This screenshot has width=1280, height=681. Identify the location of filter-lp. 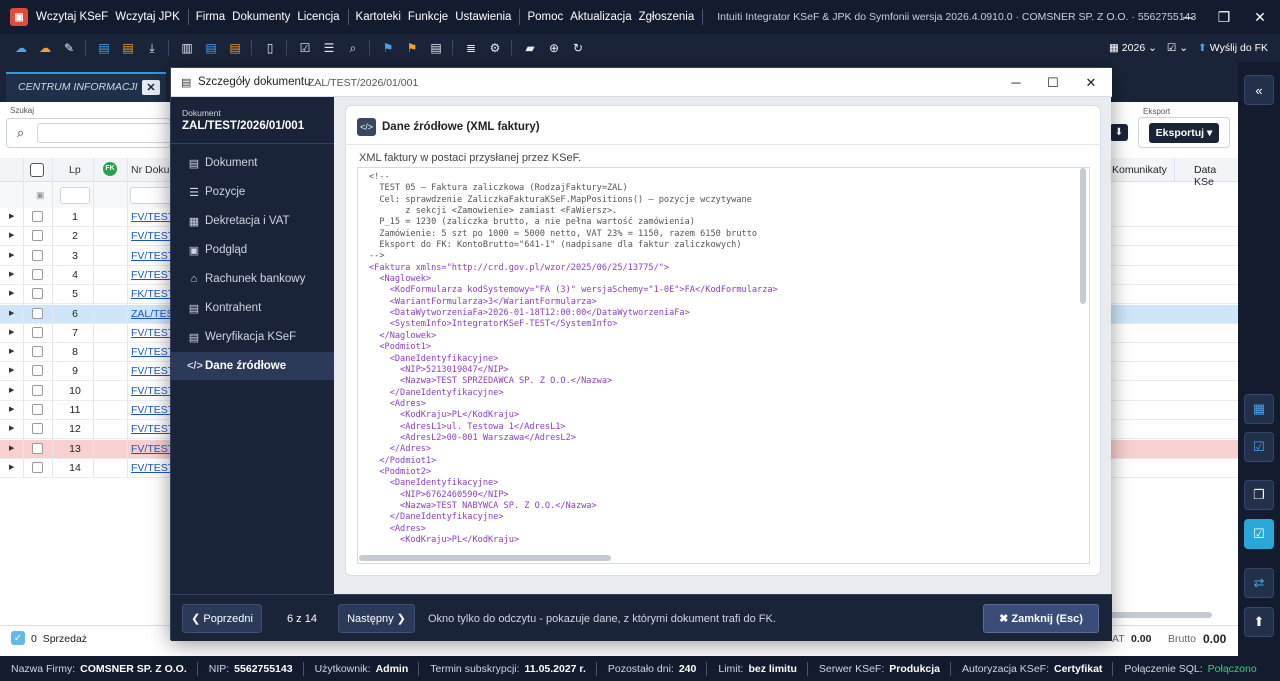
(75, 195).